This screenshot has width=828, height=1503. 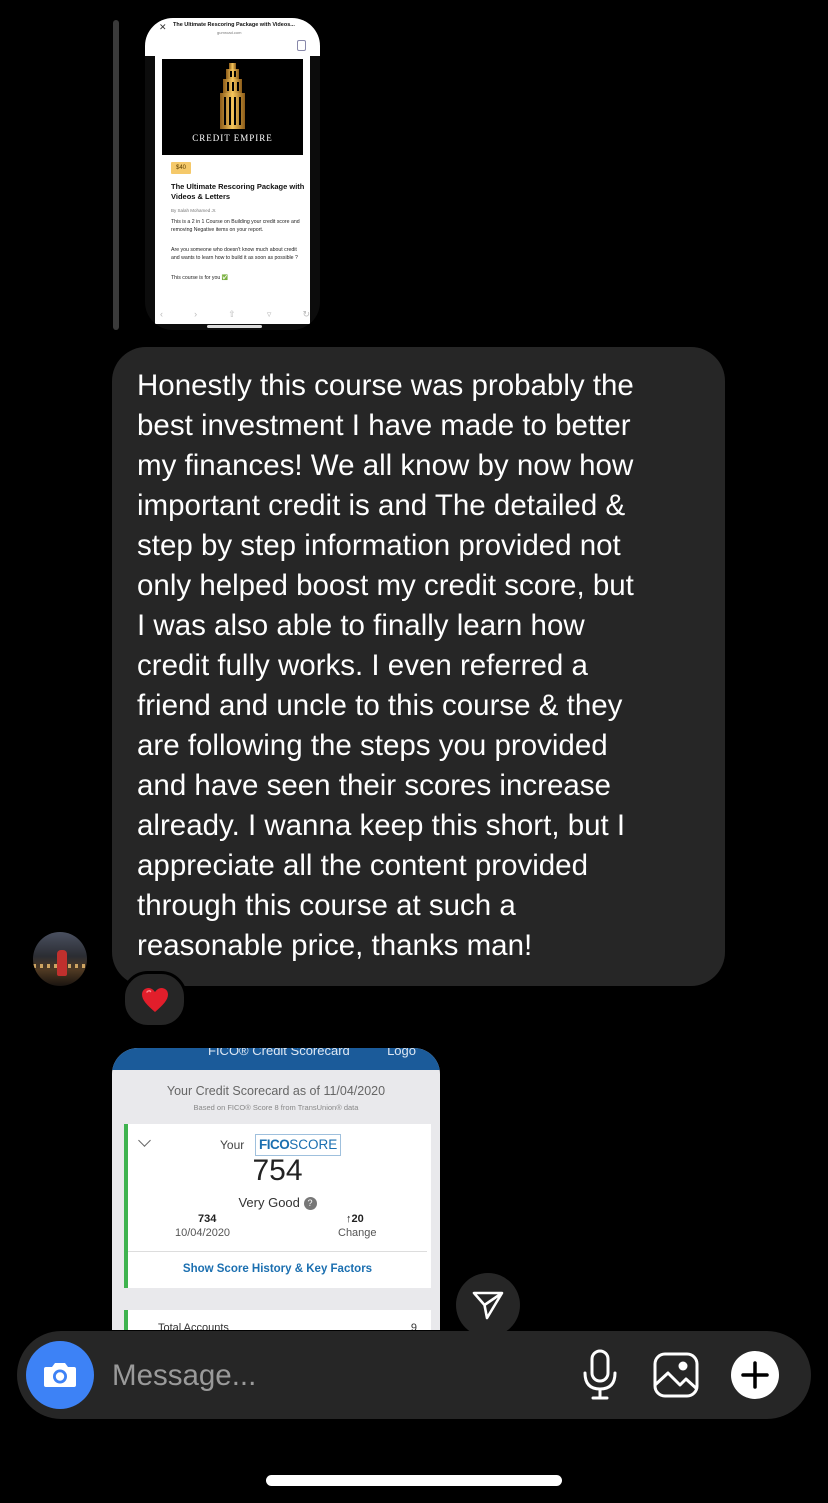 What do you see at coordinates (203, 1233) in the screenshot?
I see `previous-date: 10/04/2020` at bounding box center [203, 1233].